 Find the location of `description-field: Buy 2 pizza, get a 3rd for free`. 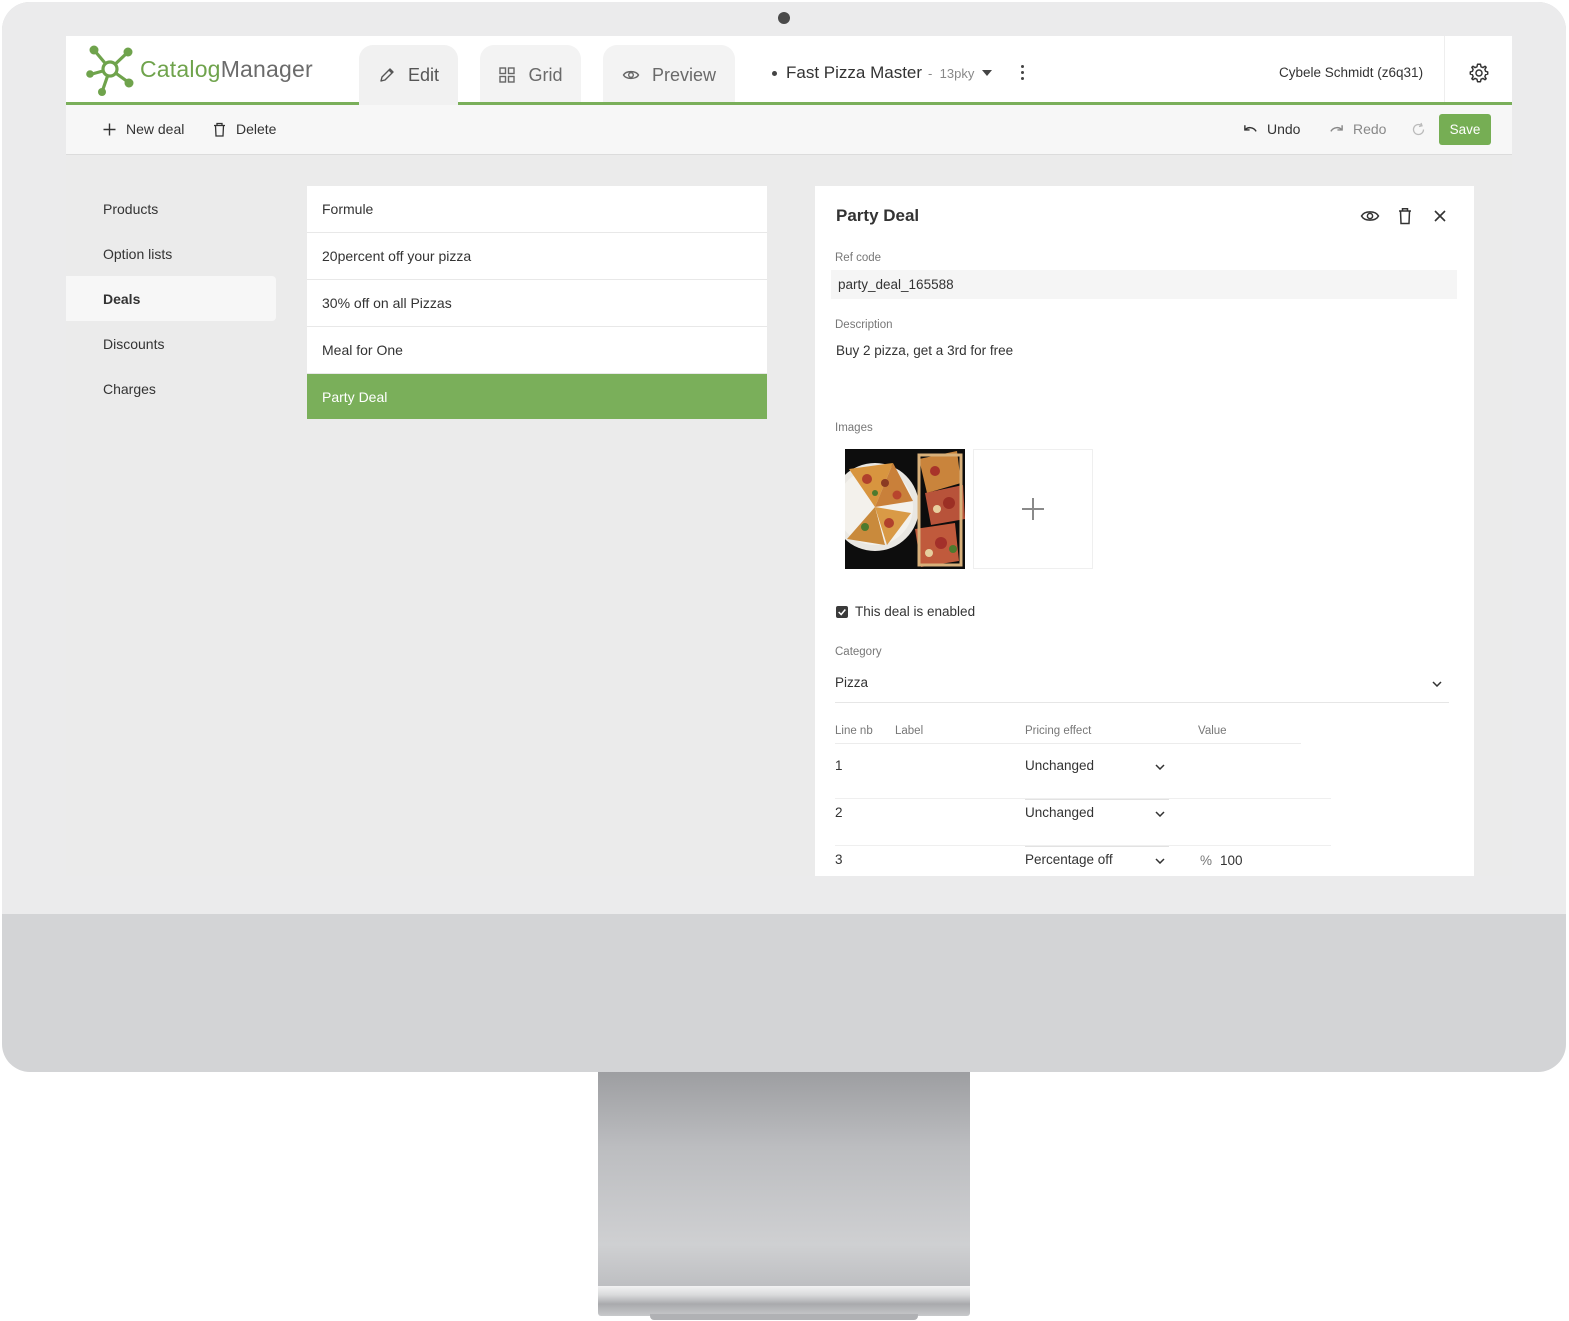

description-field: Buy 2 pizza, get a 3rd for free is located at coordinates (924, 350).